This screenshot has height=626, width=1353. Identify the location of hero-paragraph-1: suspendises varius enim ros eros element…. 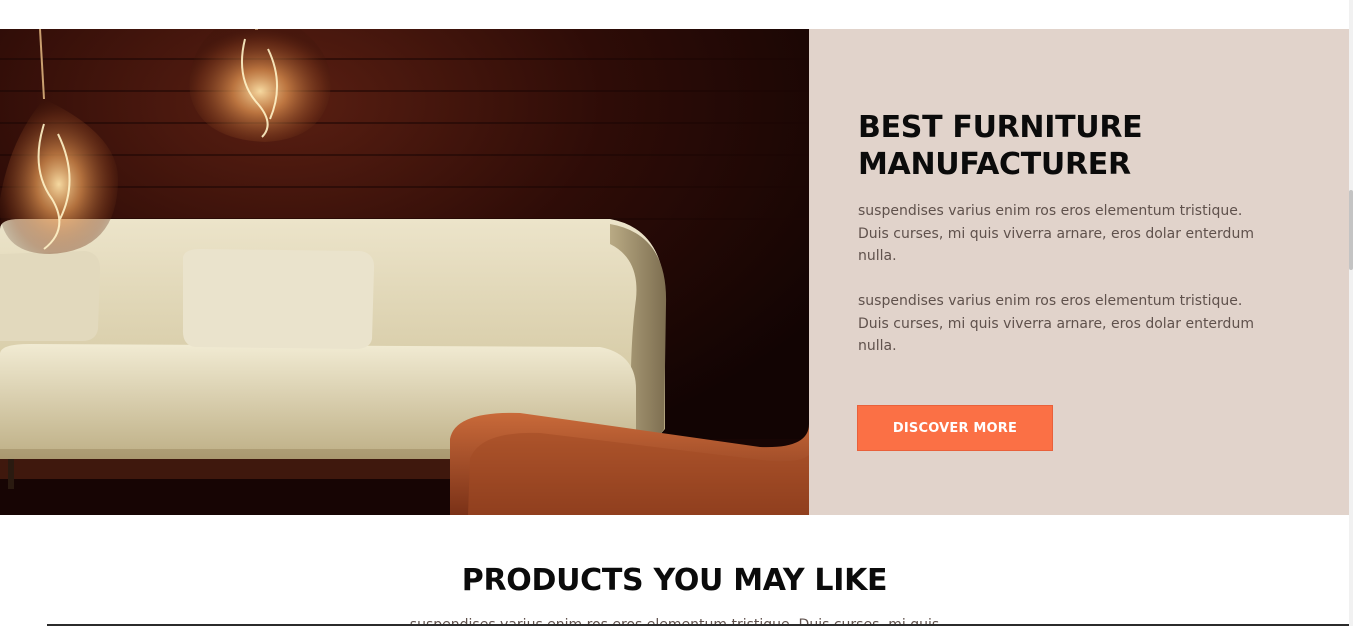
(1056, 233).